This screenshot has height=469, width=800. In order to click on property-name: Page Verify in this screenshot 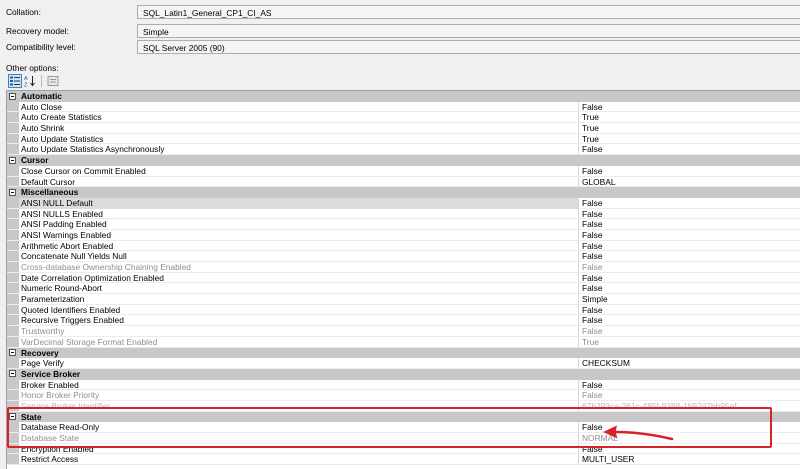, I will do `click(42, 363)`.